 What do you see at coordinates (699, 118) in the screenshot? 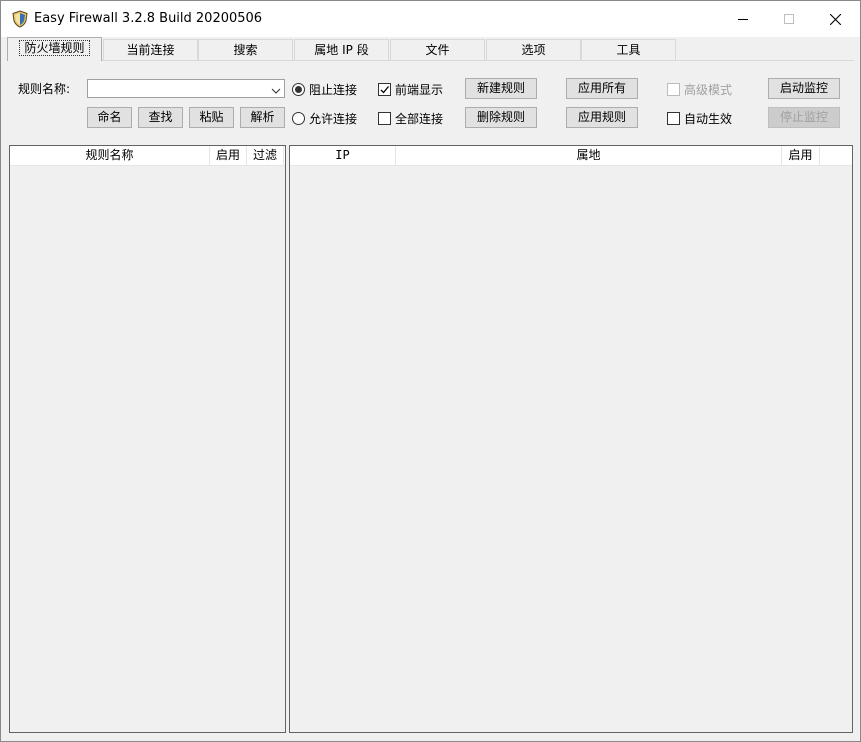
I see `auto-apply-checkbox: 自动生效` at bounding box center [699, 118].